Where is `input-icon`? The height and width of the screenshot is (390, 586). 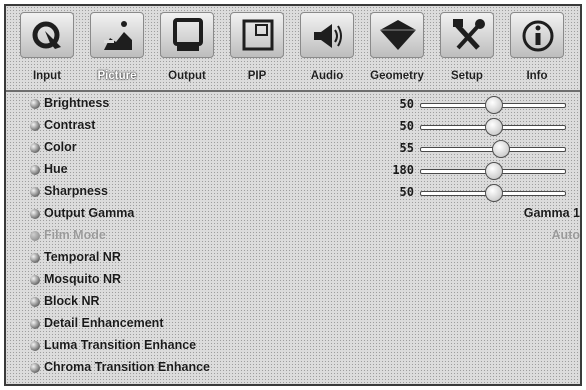 input-icon is located at coordinates (47, 35).